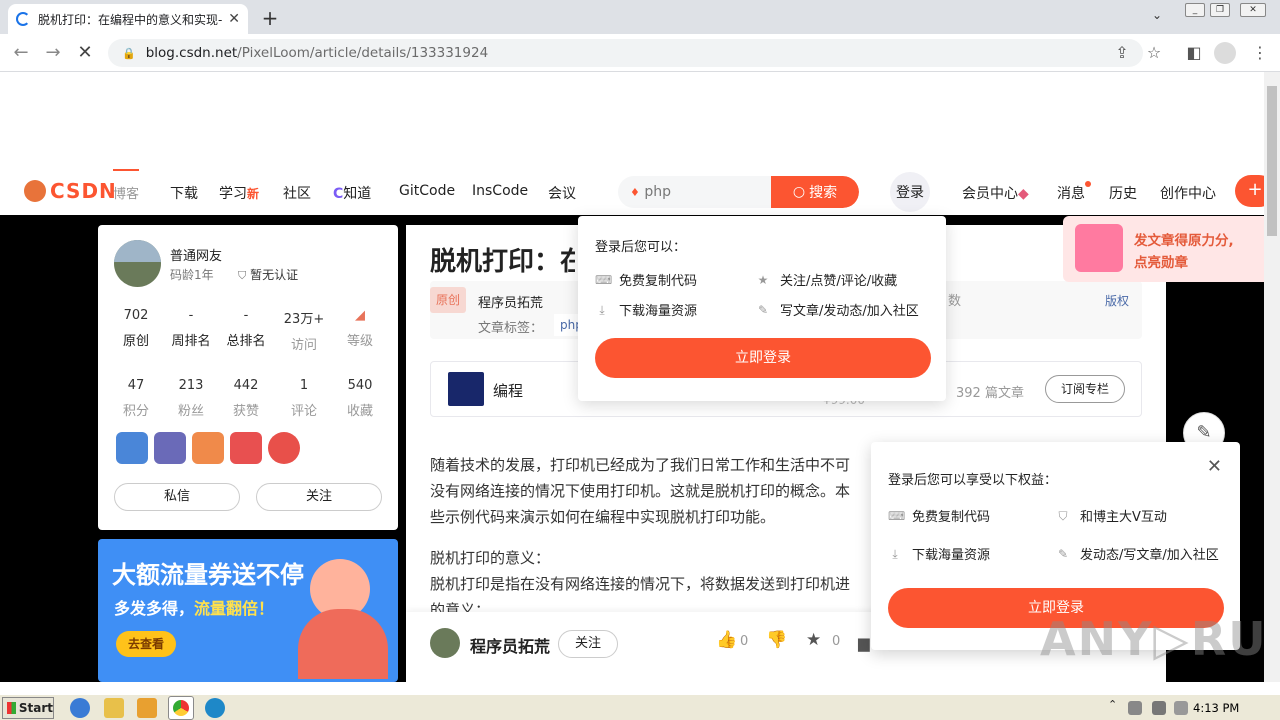 Image resolution: width=1280 pixels, height=720 pixels. Describe the element at coordinates (1163, 249) in the screenshot. I see `gift-banner: 发文章得原力分, 点亮勋章` at that location.